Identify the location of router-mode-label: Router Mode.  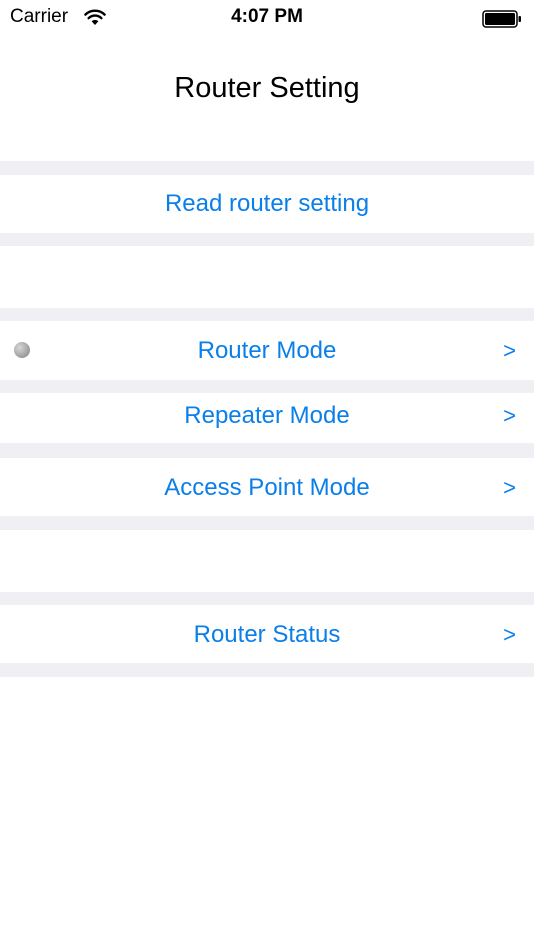
(267, 350).